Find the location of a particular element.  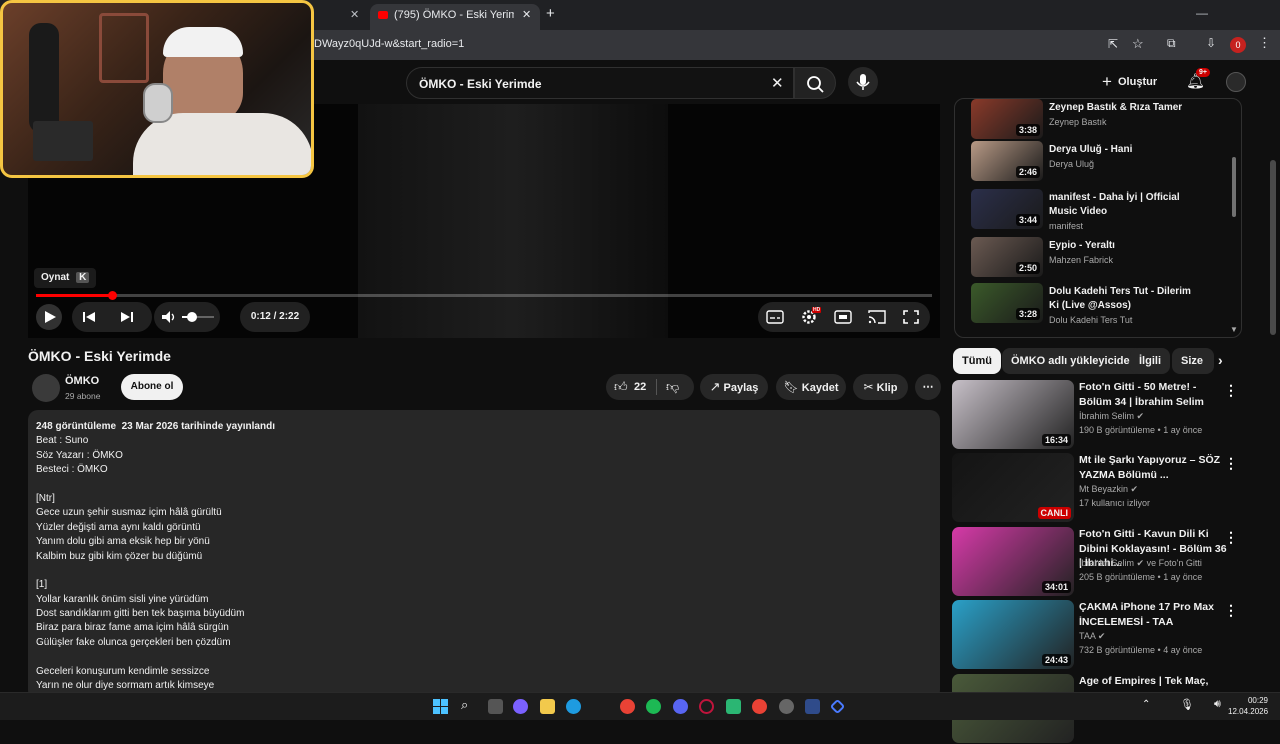

subscribe-button: Abone ol is located at coordinates (152, 387).